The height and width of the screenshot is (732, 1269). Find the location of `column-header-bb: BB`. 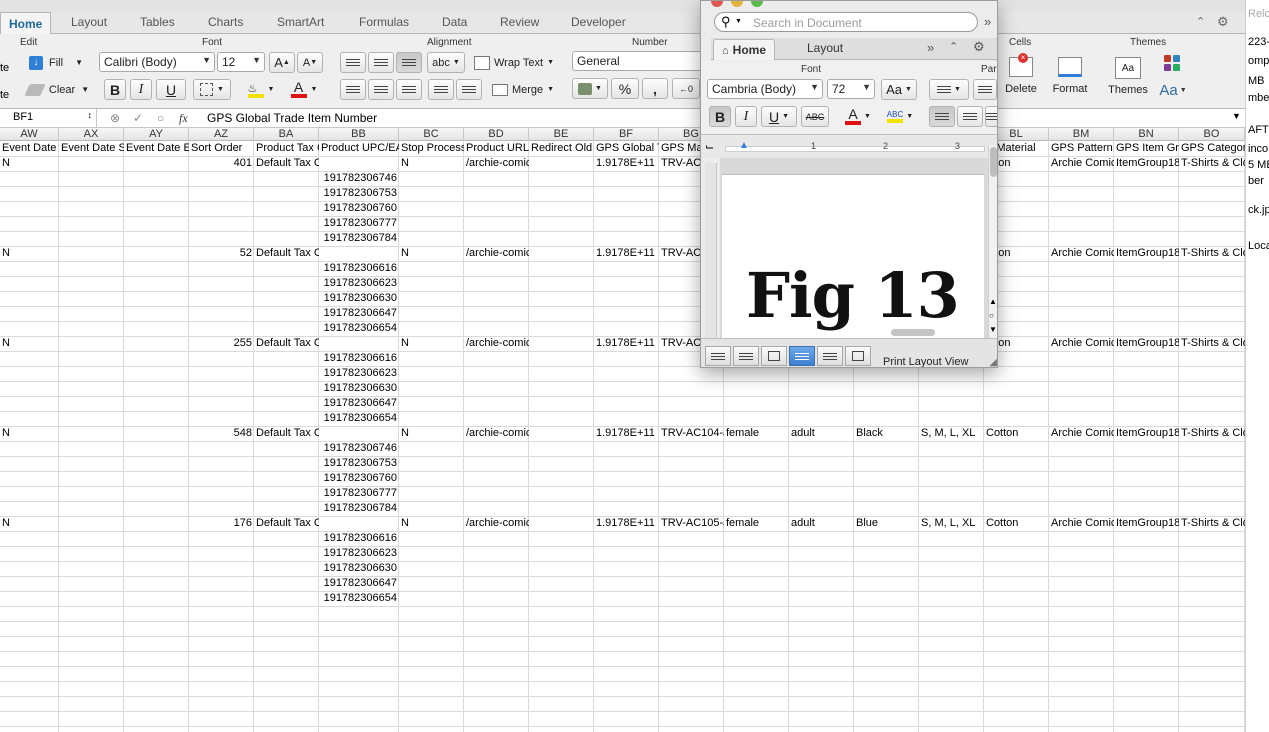

column-header-bb: BB is located at coordinates (359, 134).